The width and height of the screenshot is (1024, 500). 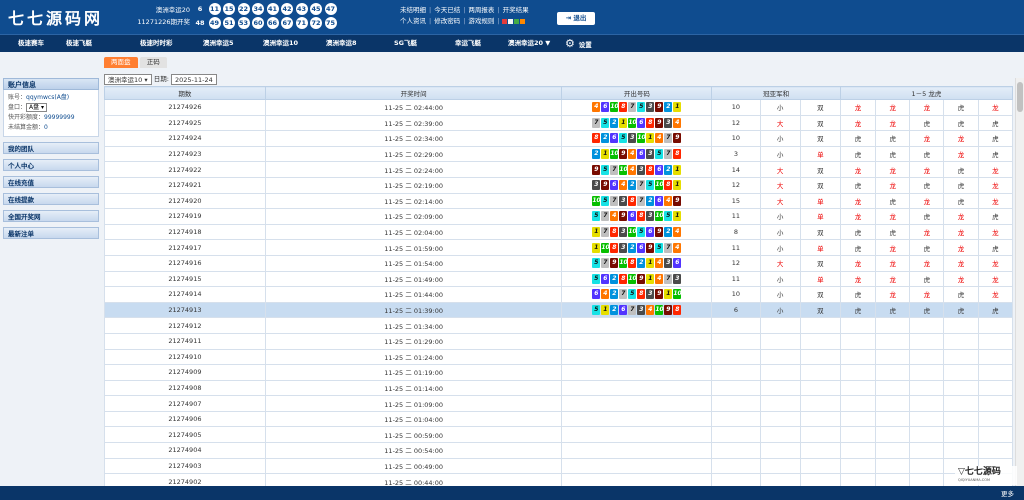 I want to click on header-link: 今天已结, so click(x=447, y=10).